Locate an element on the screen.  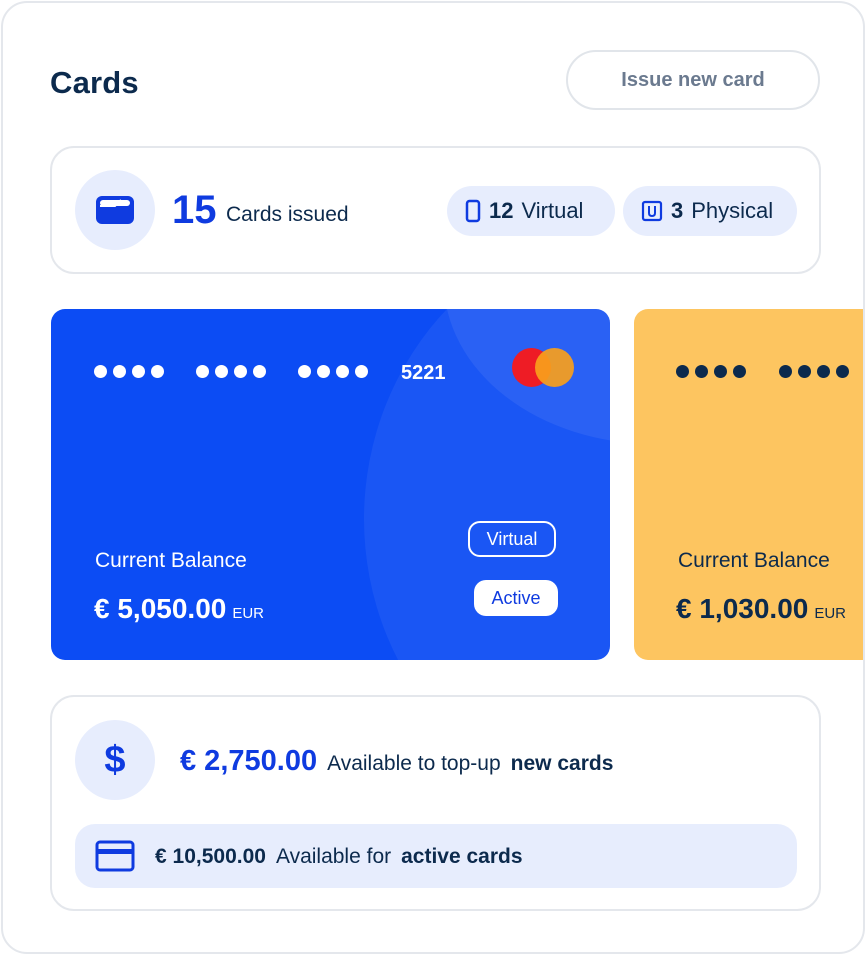
page-title: Cards is located at coordinates (94, 82).